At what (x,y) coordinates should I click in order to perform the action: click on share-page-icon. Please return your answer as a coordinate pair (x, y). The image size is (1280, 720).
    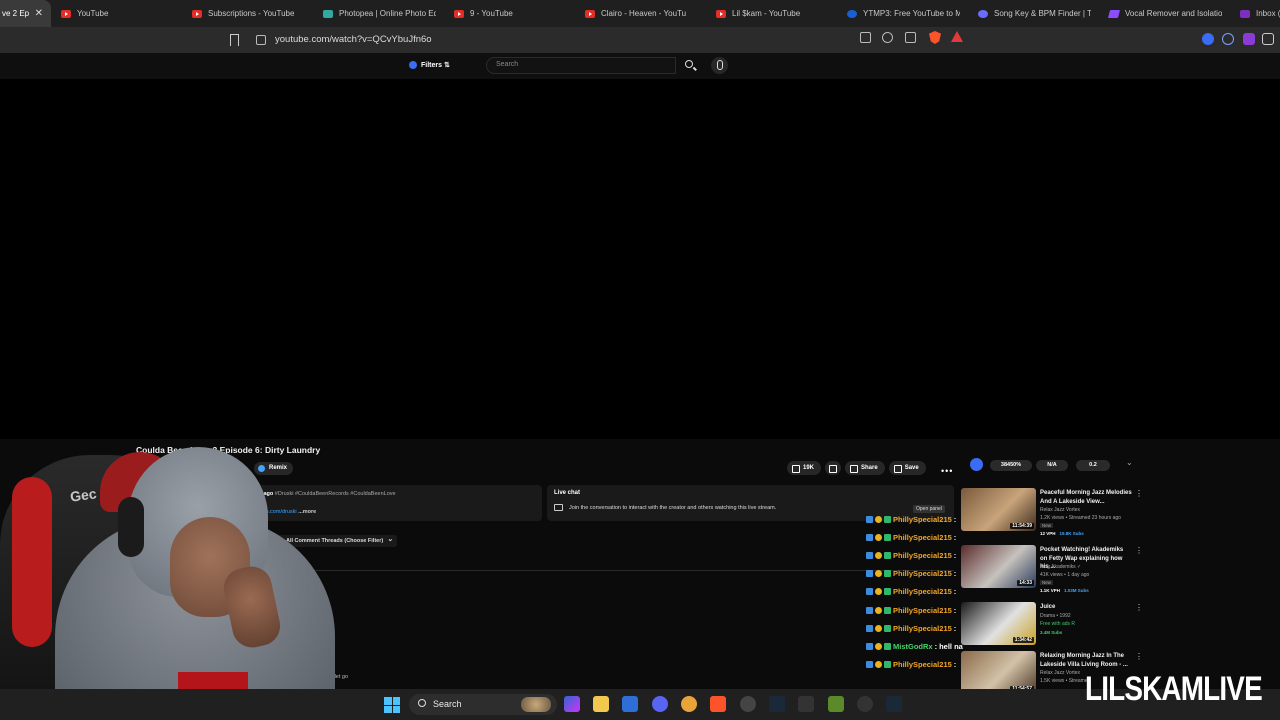
    Looking at the image, I should click on (910, 37).